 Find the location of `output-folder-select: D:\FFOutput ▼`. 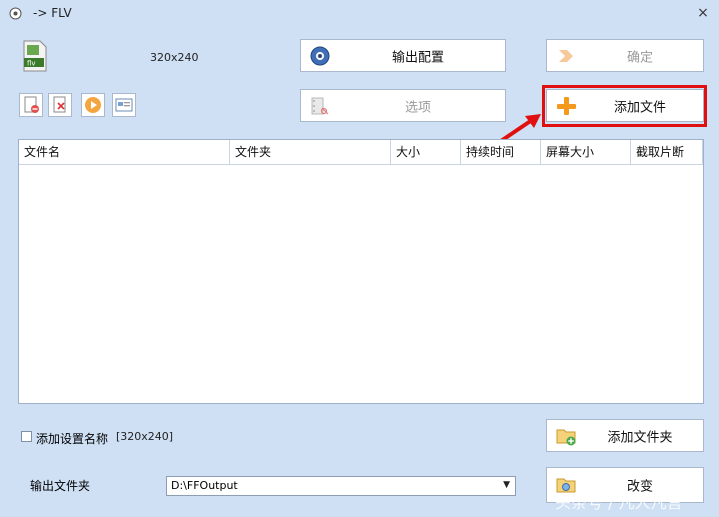

output-folder-select: D:\FFOutput ▼ is located at coordinates (341, 486).